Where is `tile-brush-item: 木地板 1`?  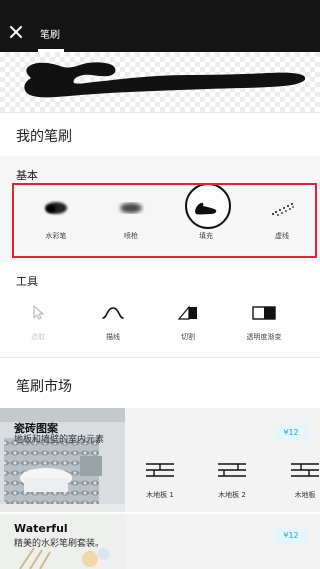
tile-brush-item: 木地板 1 is located at coordinates (160, 480).